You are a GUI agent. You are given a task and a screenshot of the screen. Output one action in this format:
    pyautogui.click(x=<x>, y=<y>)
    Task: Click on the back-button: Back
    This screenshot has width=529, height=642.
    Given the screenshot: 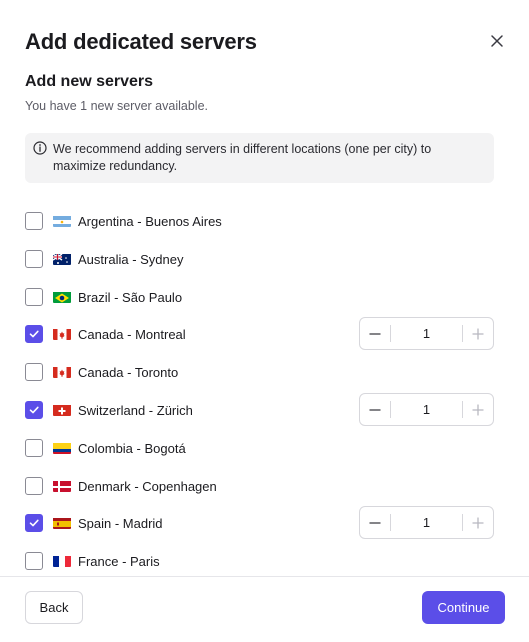 What is the action you would take?
    pyautogui.click(x=54, y=607)
    